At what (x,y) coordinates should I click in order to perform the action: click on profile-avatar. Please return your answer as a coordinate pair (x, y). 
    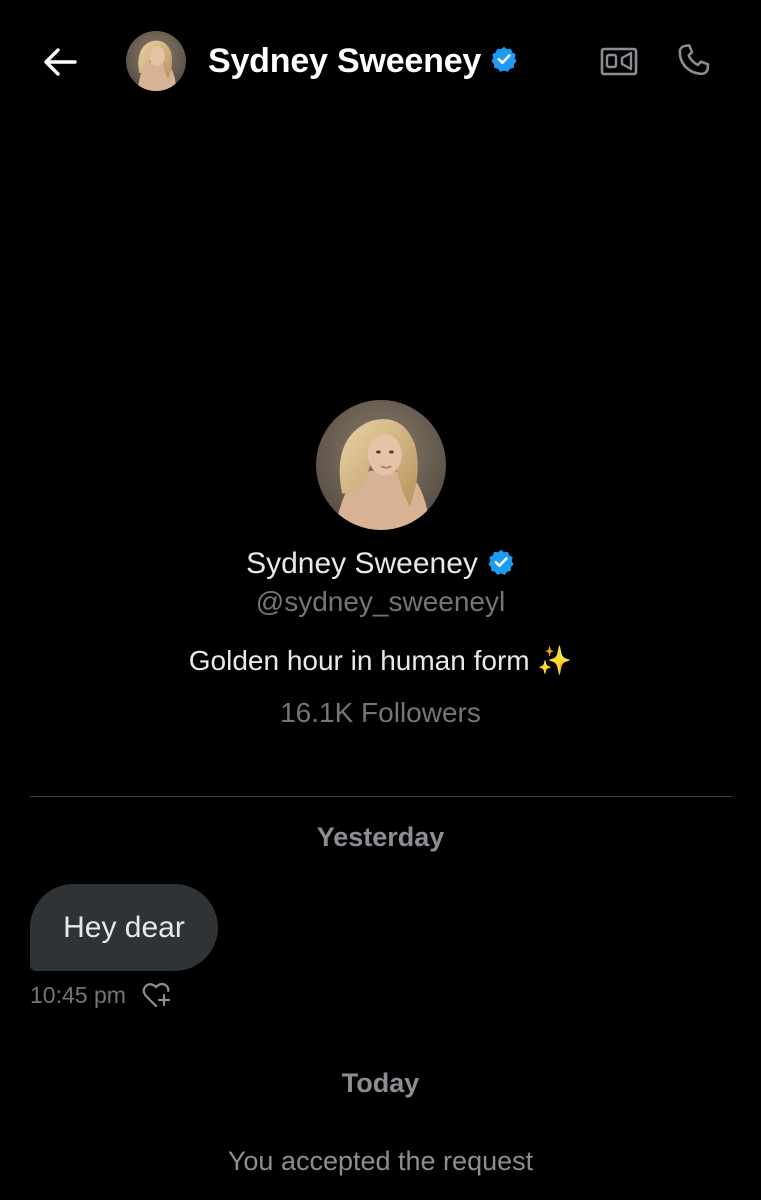
    Looking at the image, I should click on (380, 465).